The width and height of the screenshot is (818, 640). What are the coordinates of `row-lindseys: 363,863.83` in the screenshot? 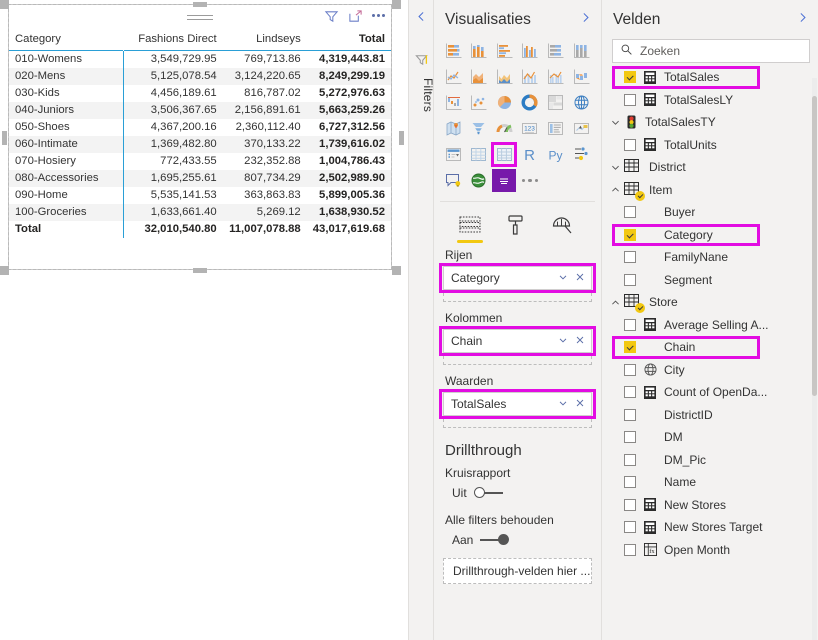 It's located at (265, 195).